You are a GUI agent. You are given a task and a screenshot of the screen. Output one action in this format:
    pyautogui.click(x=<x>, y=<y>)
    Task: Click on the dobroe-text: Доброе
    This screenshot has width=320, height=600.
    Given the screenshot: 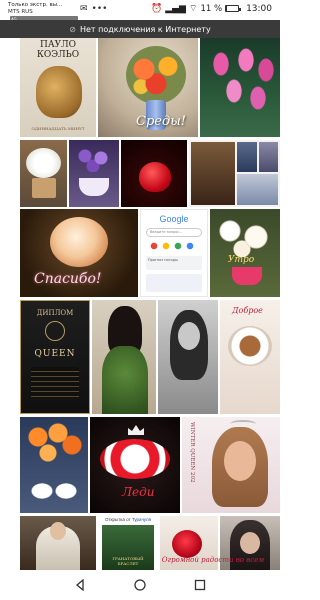 What is the action you would take?
    pyautogui.click(x=247, y=310)
    